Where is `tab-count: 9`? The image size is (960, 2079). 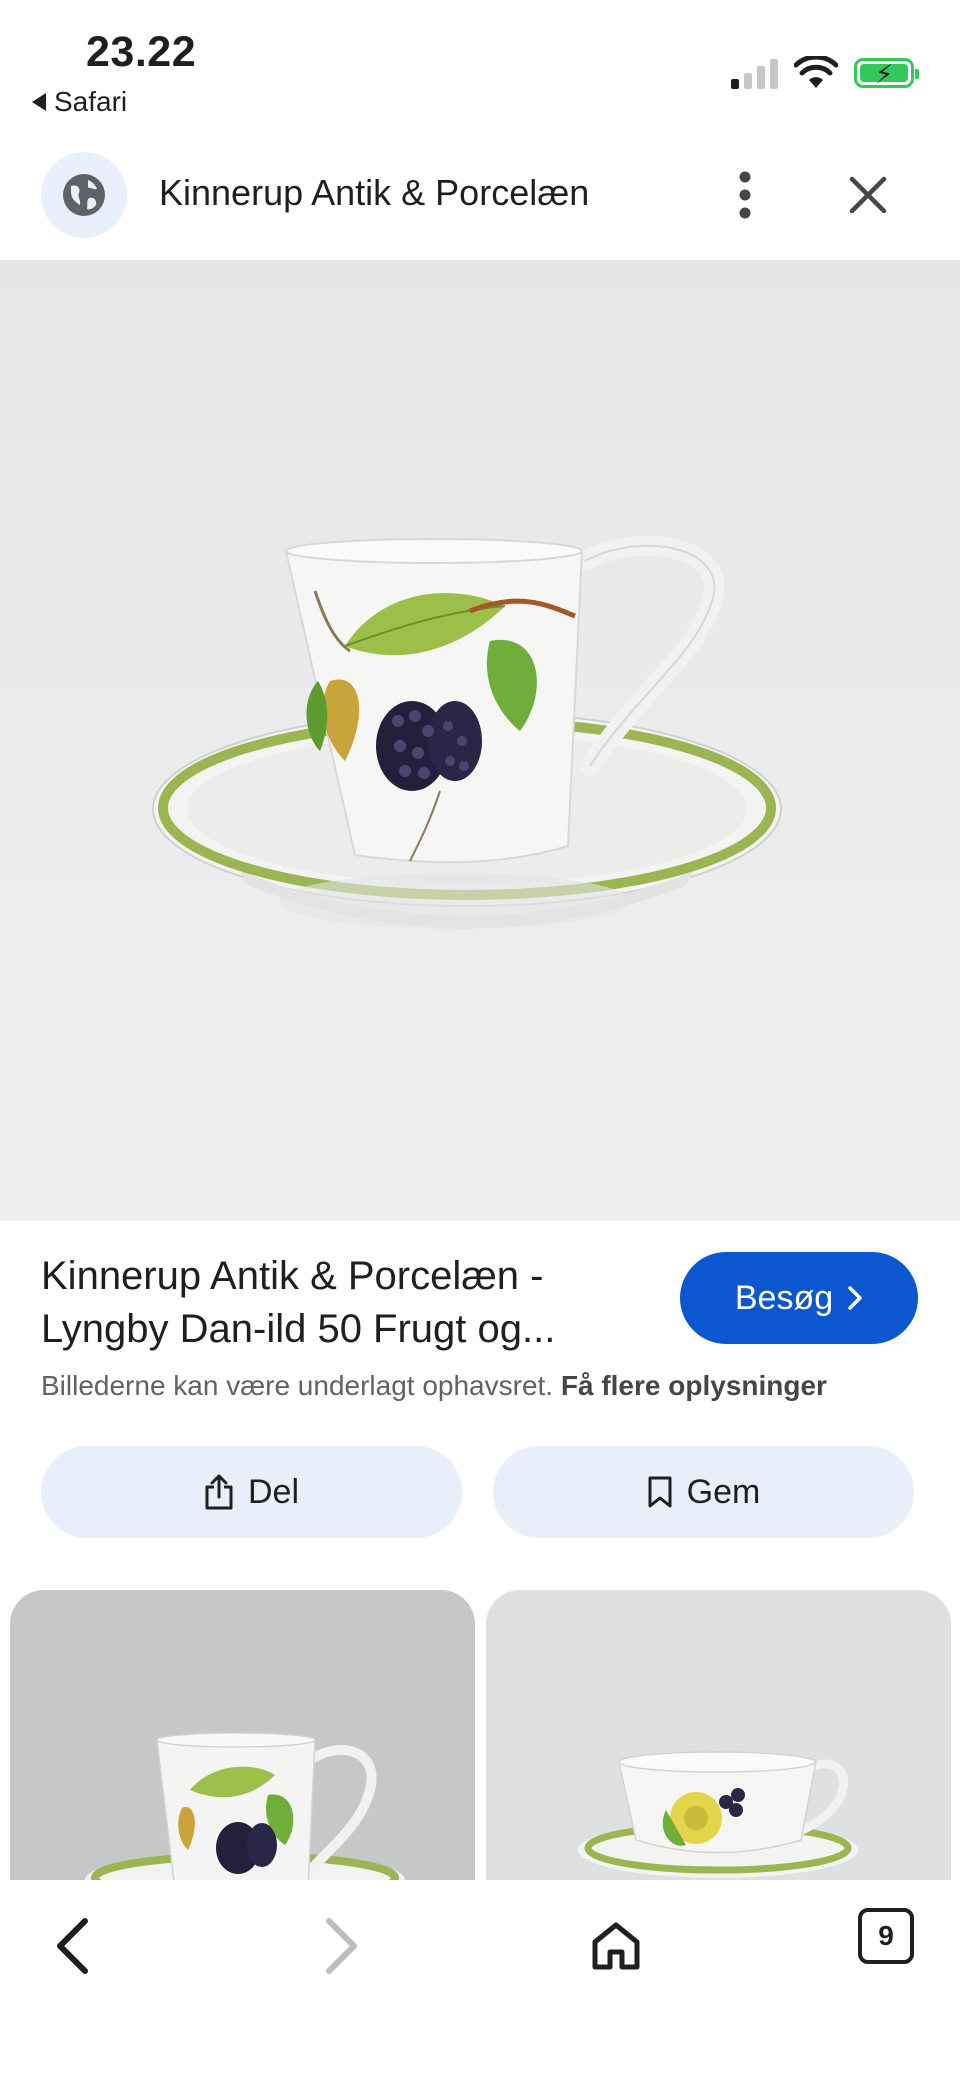 tab-count: 9 is located at coordinates (886, 1935).